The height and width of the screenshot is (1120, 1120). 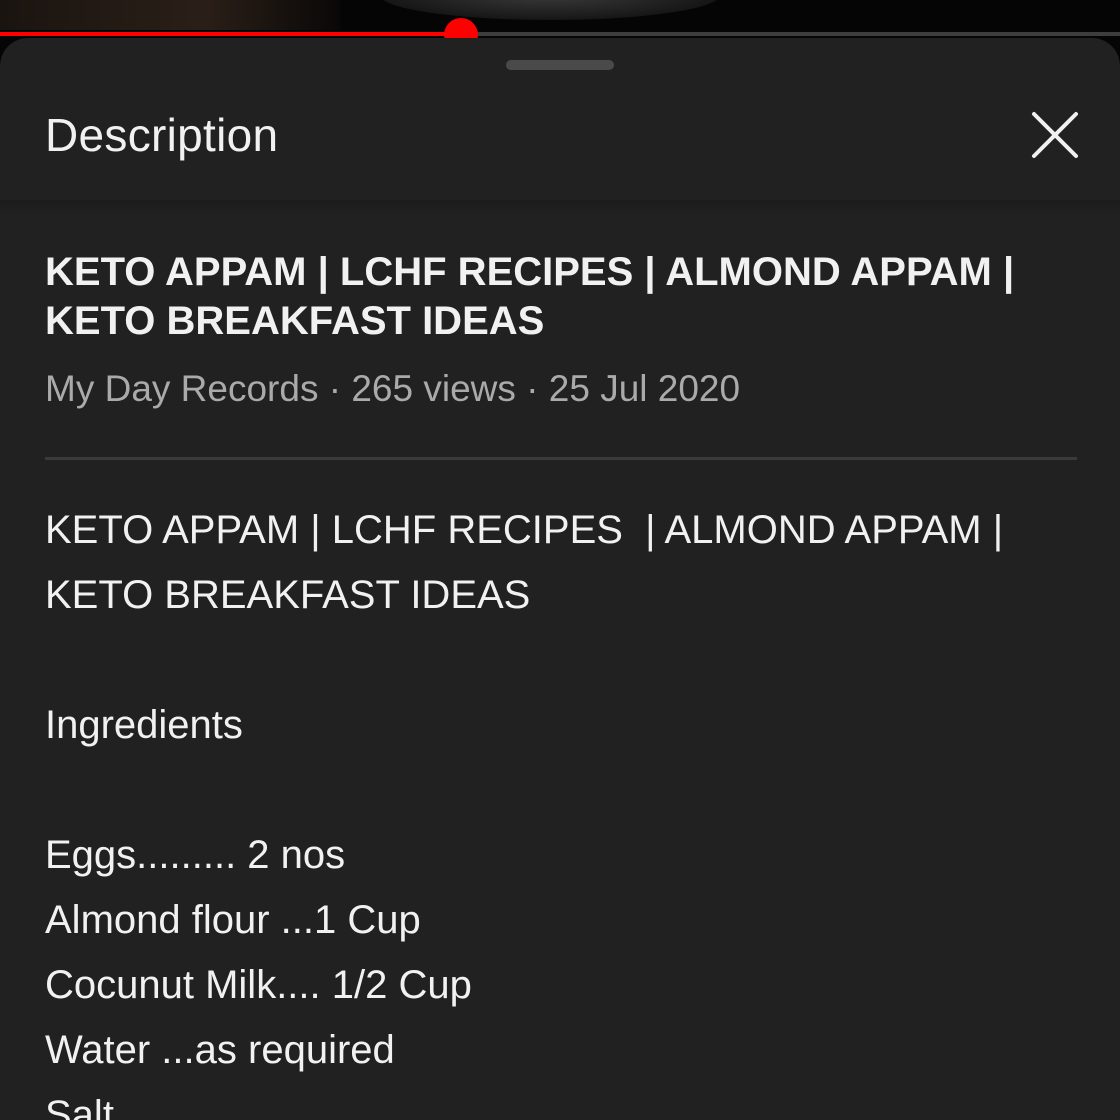 What do you see at coordinates (560, 65) in the screenshot?
I see `drag-handle` at bounding box center [560, 65].